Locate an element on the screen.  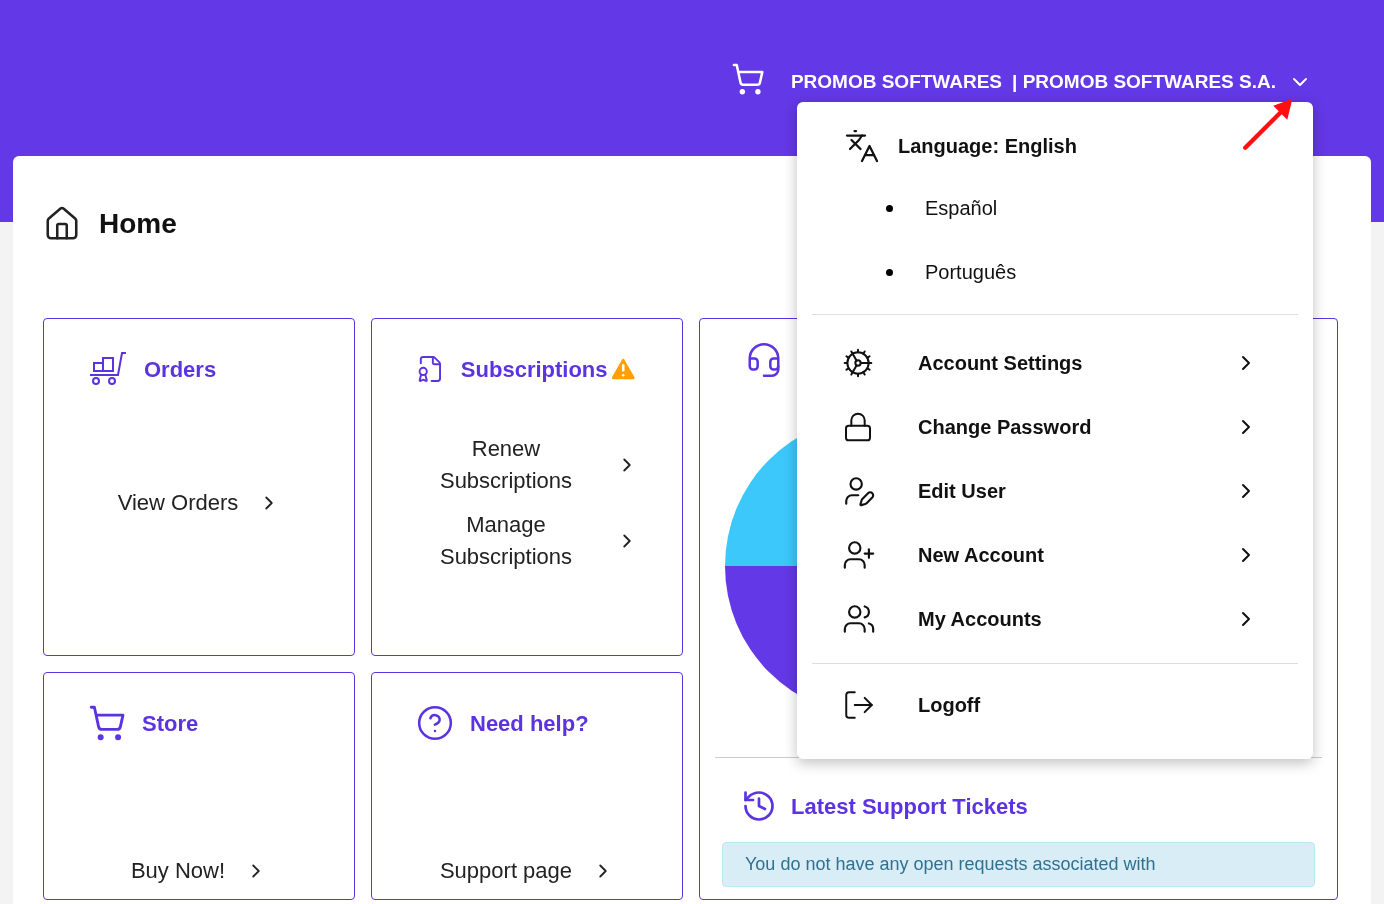
menu-item: Edit User is located at coordinates (1055, 491).